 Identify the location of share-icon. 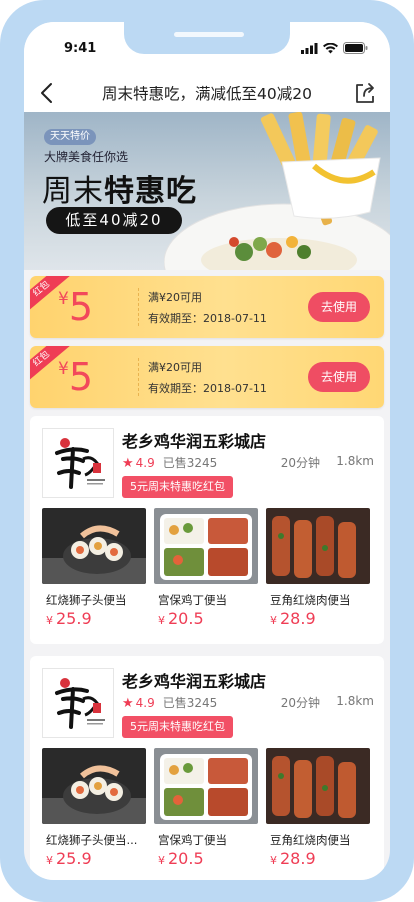
(365, 93).